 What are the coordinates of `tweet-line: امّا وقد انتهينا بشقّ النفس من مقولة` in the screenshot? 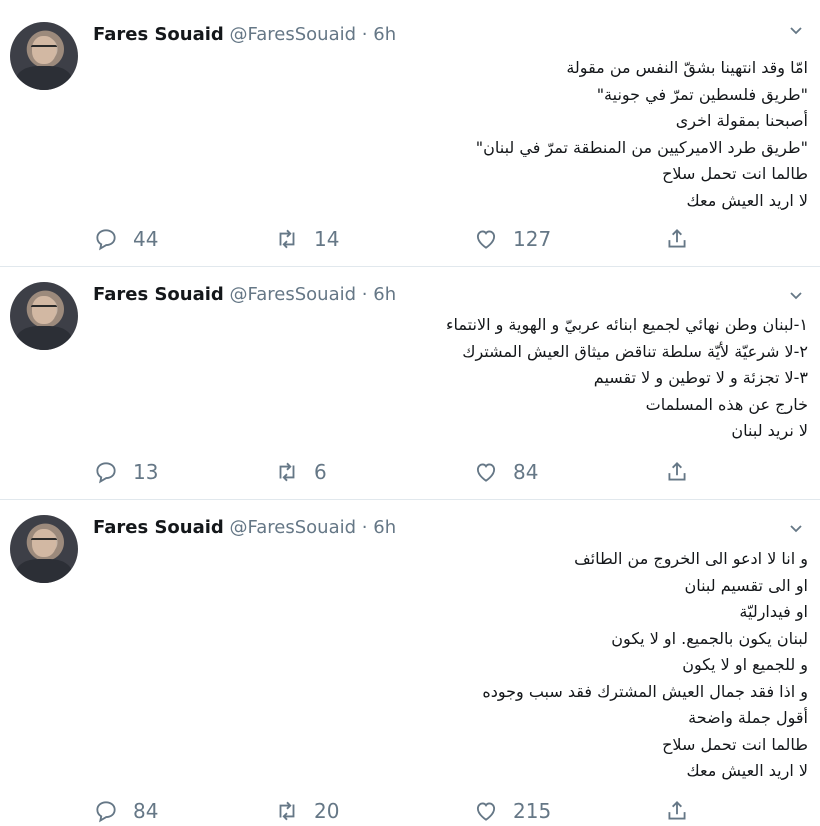 It's located at (687, 67).